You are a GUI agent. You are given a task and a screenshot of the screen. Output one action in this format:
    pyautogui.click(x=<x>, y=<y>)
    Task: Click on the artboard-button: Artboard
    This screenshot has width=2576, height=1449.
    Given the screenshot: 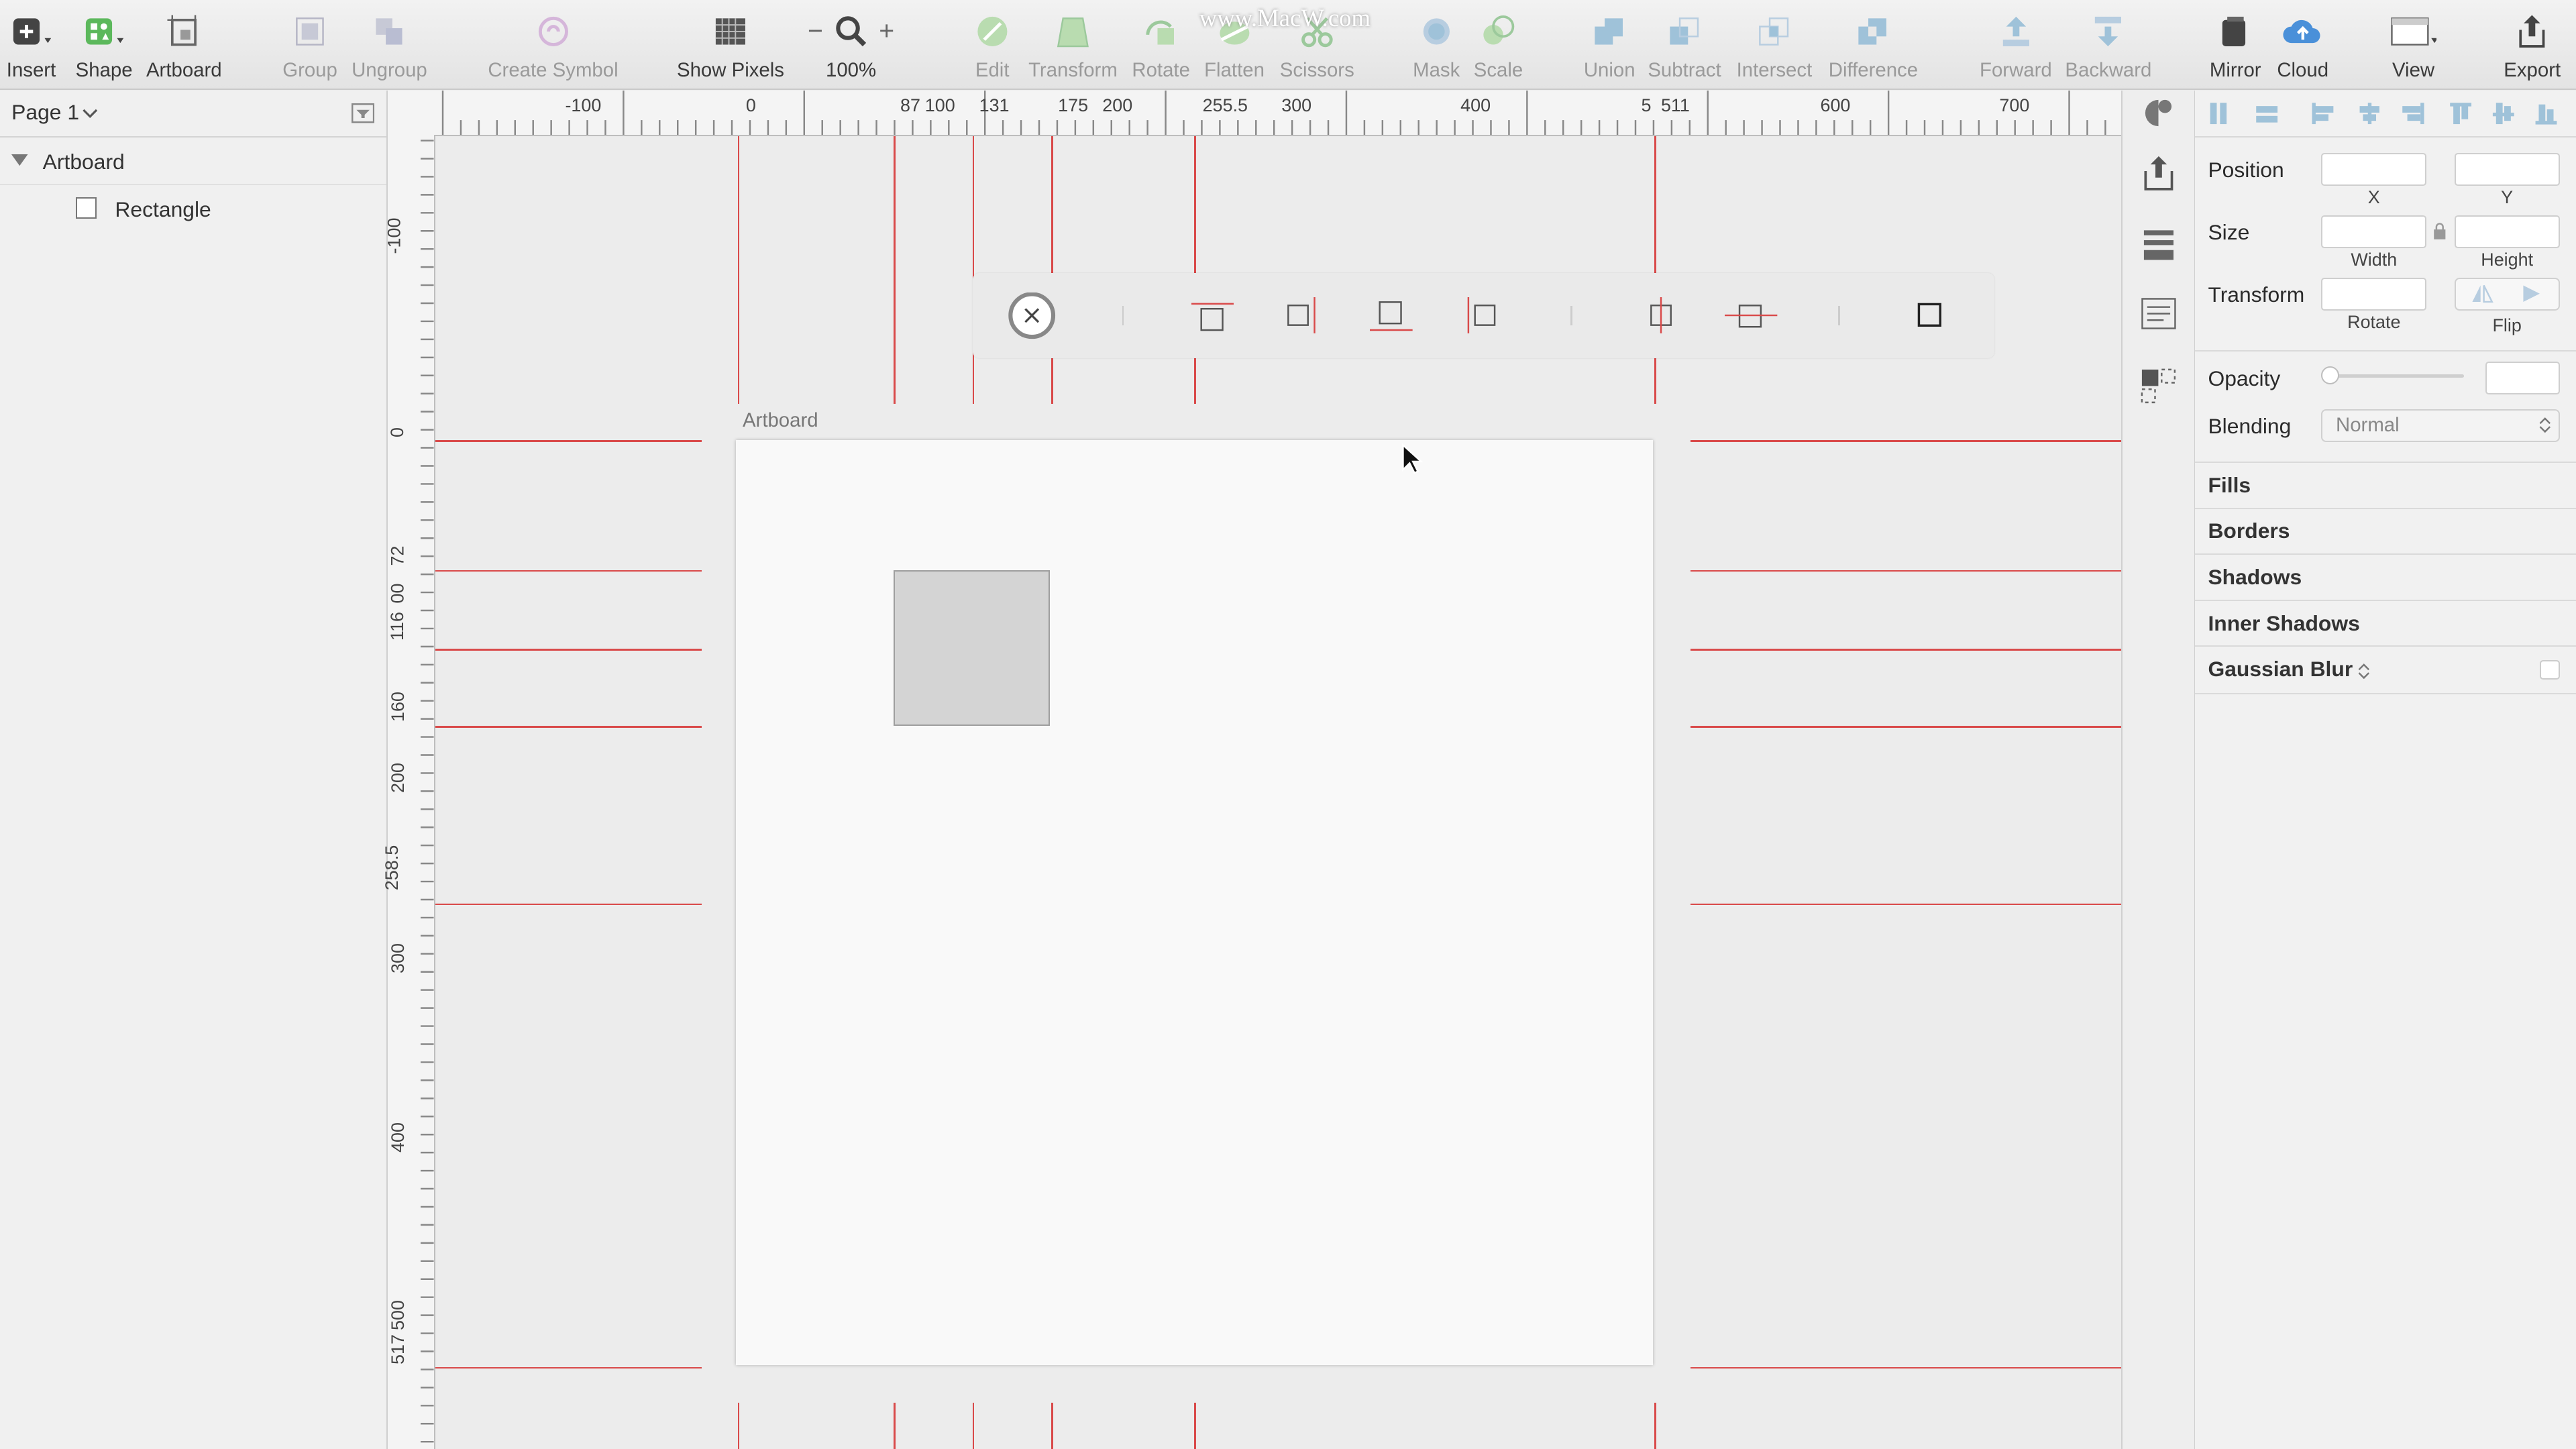 What is the action you would take?
    pyautogui.click(x=184, y=48)
    